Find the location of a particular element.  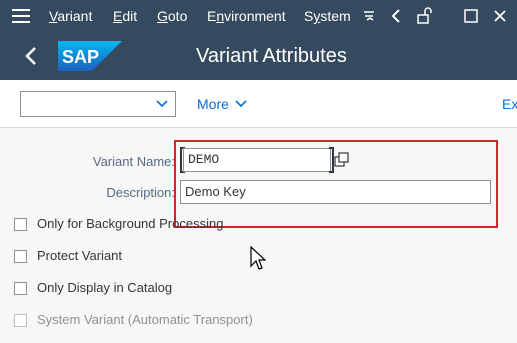

menu-edit: Edit is located at coordinates (125, 16).